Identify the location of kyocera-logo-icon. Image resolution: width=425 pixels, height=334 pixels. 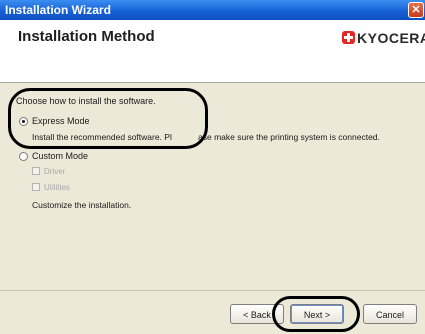
(348, 37).